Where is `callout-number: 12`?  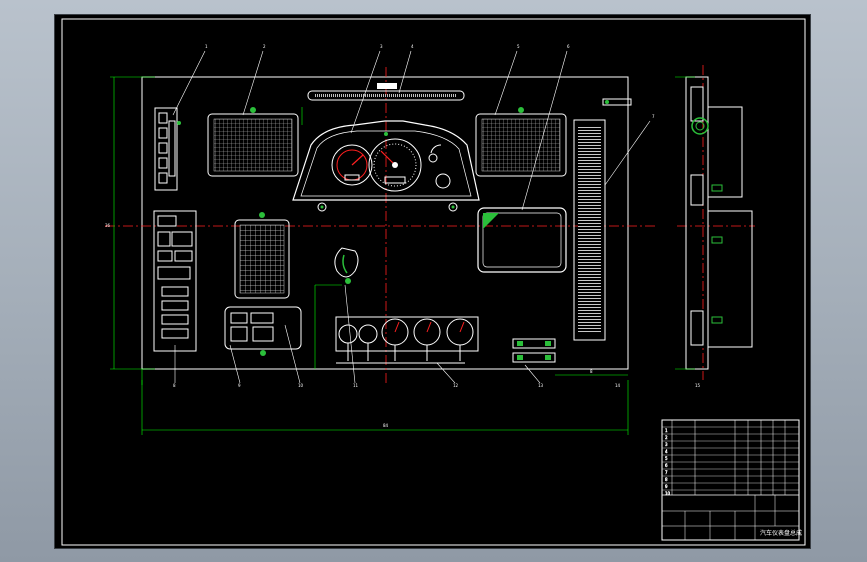 callout-number: 12 is located at coordinates (456, 385).